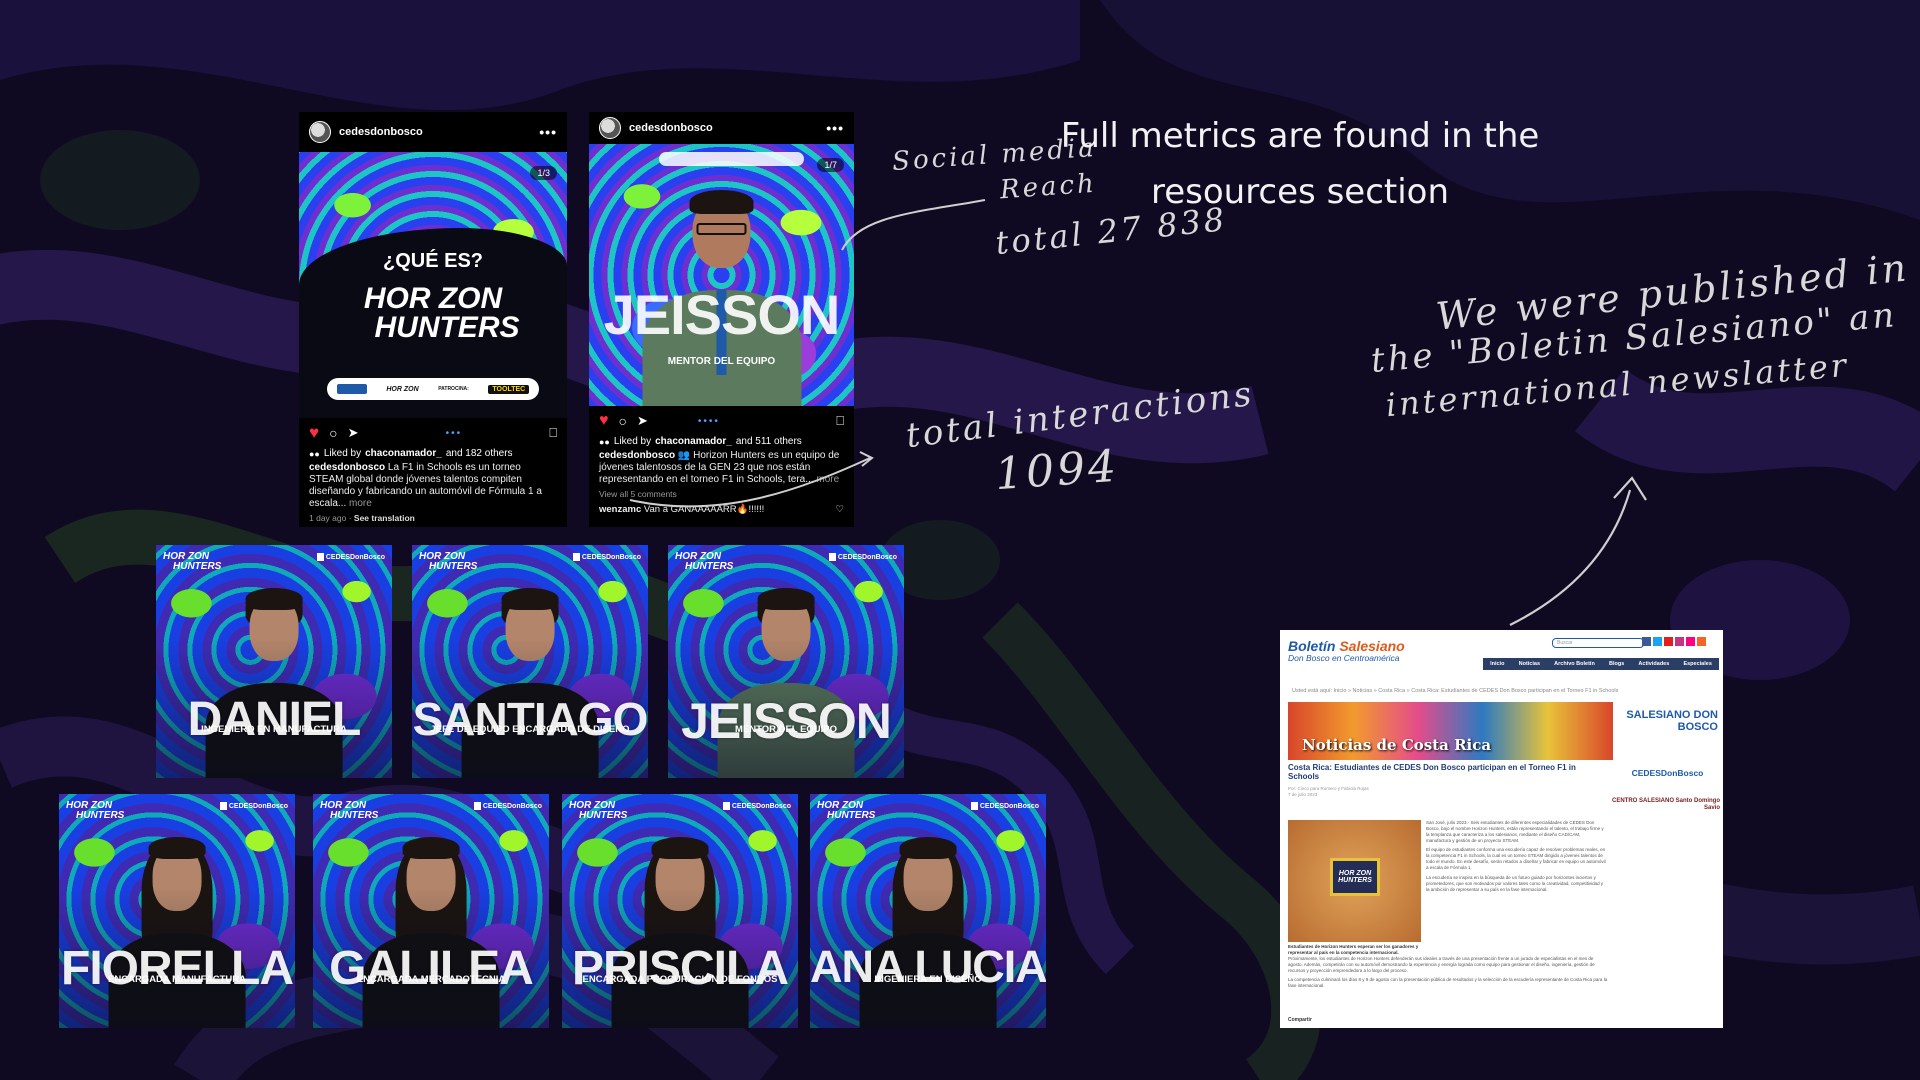  I want to click on brand-line-2: HUNTERS, so click(447, 328).